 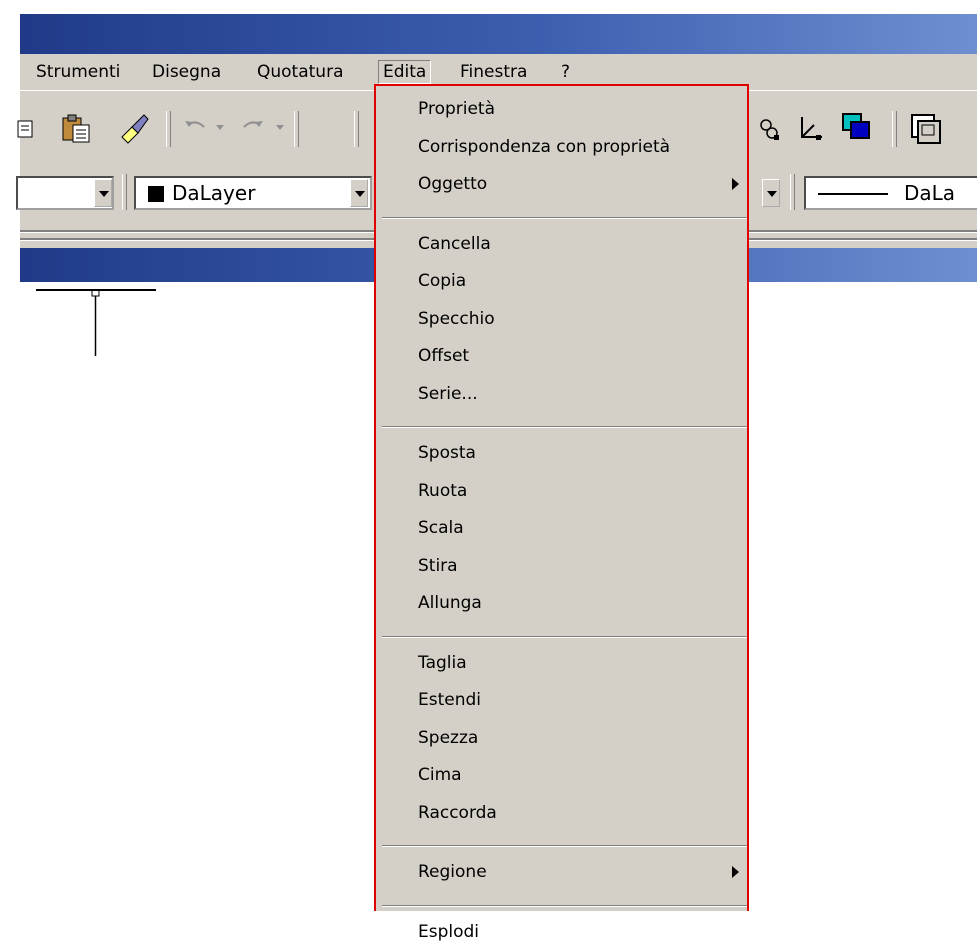 What do you see at coordinates (925, 128) in the screenshot?
I see `aerial-view-icon` at bounding box center [925, 128].